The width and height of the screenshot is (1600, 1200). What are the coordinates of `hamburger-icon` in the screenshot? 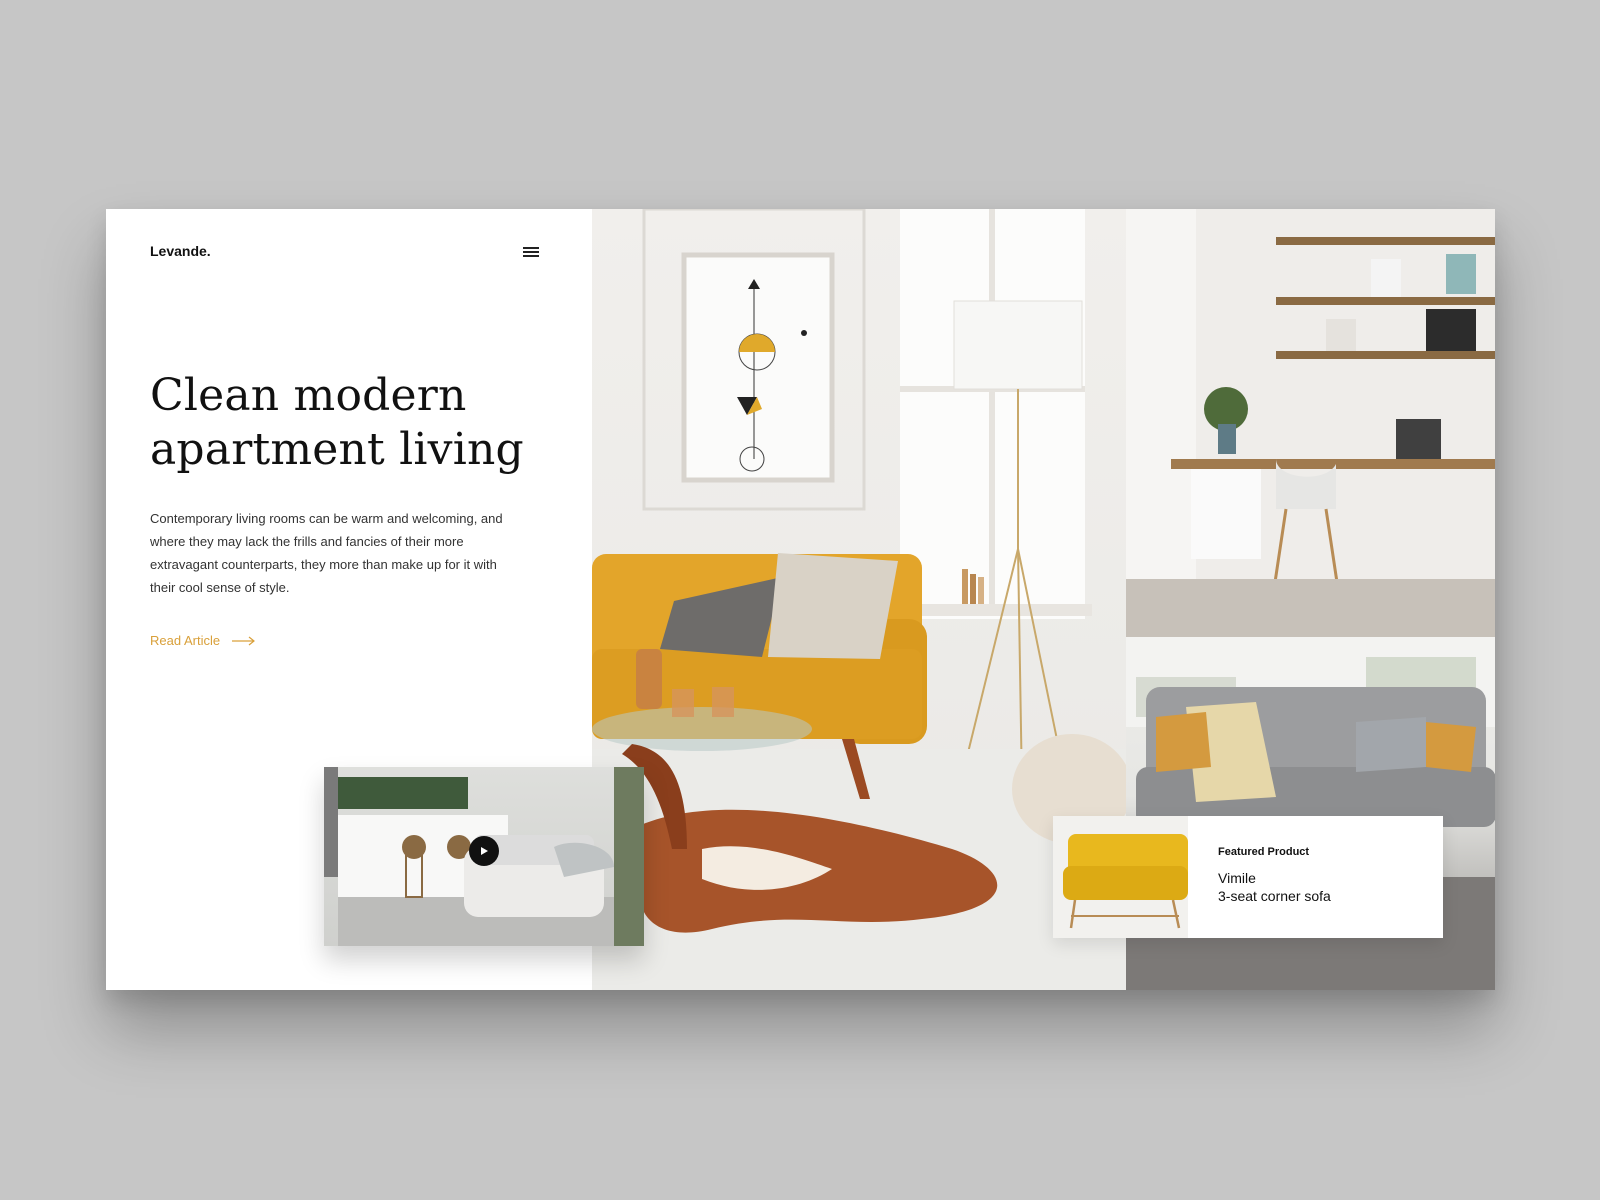 It's located at (531, 252).